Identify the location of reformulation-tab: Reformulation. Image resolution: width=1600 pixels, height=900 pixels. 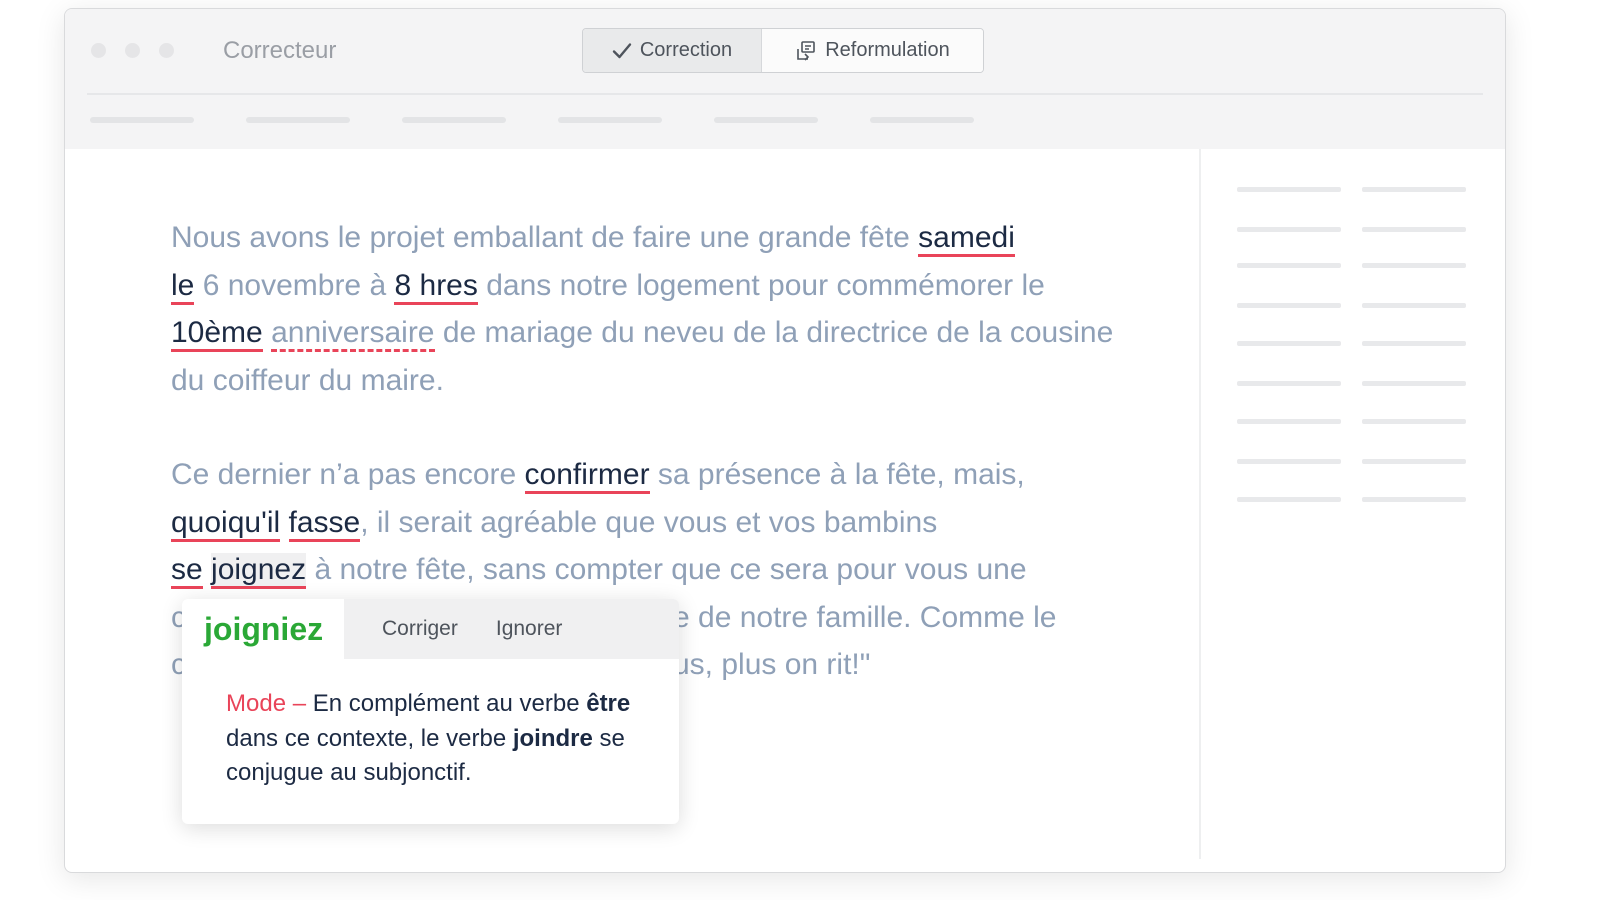
(872, 50).